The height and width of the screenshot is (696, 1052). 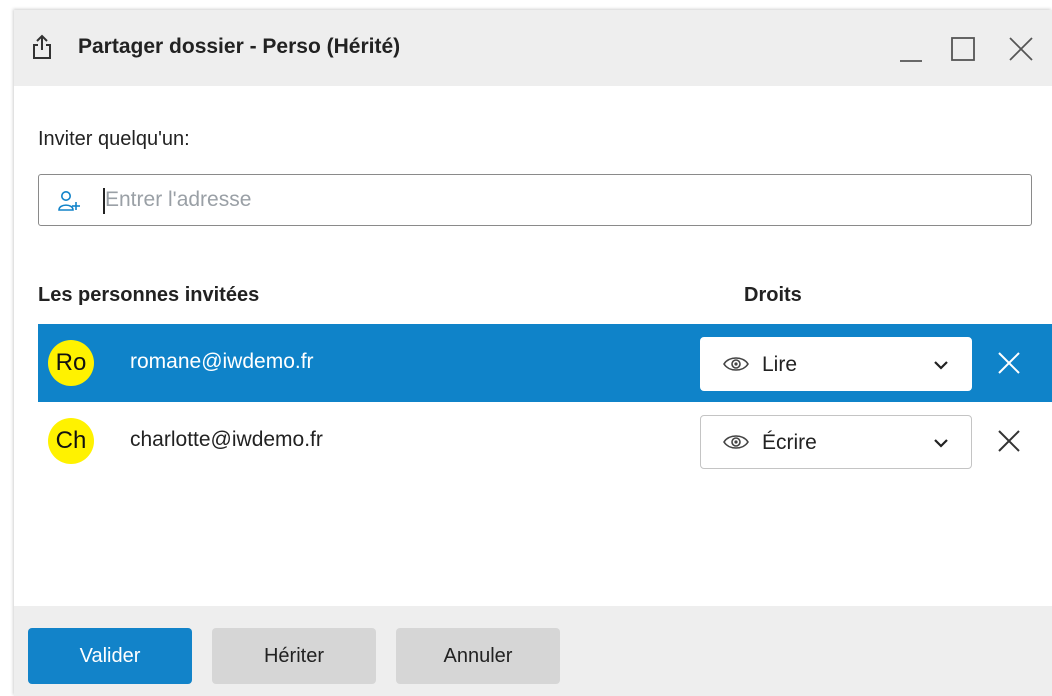 I want to click on column-header-people: Les personnes invitées, so click(x=149, y=295).